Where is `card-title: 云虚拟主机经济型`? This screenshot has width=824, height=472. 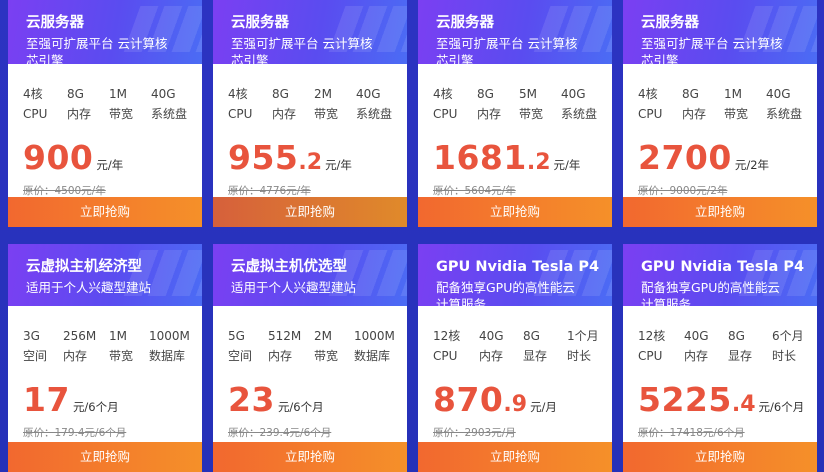 card-title: 云虚拟主机经济型 is located at coordinates (84, 267).